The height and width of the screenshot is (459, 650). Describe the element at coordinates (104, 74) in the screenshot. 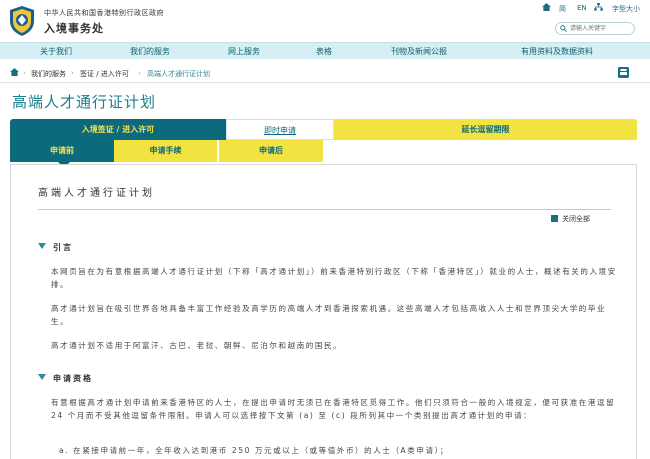

I see `breadcrumb-visas: 签证 / 进入许可` at that location.